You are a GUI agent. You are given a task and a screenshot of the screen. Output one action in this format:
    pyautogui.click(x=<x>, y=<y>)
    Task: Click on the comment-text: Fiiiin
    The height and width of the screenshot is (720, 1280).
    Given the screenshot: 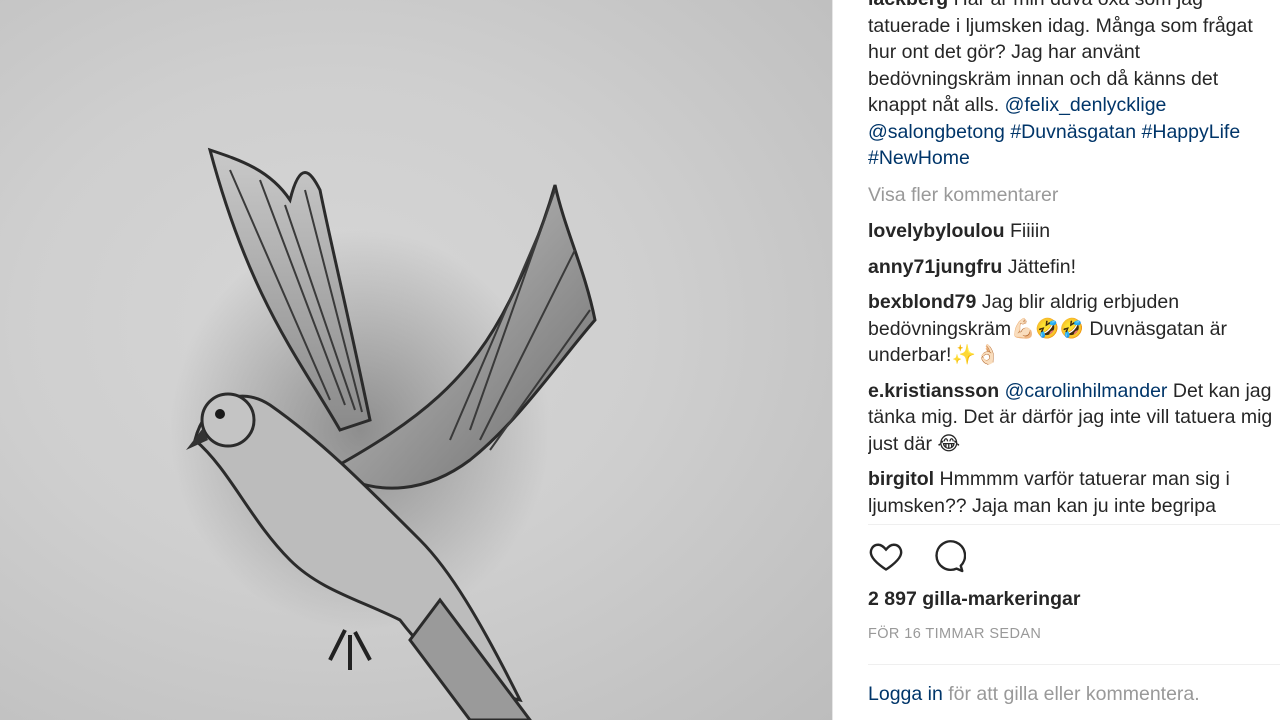 What is the action you would take?
    pyautogui.click(x=1030, y=231)
    